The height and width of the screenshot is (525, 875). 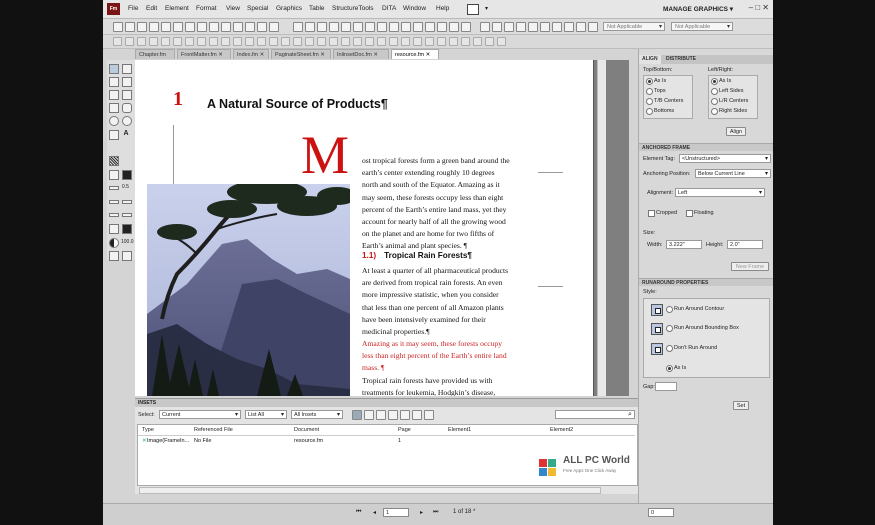 I want to click on insert-graphic-icon, so click(x=454, y=27).